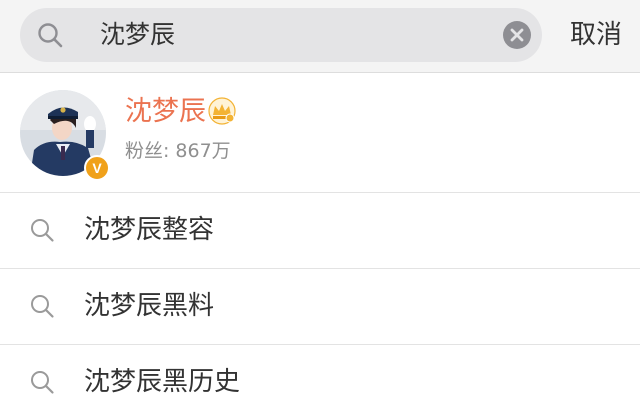 The width and height of the screenshot is (640, 420). Describe the element at coordinates (147, 151) in the screenshot. I see `fans-label: 粉丝:` at that location.